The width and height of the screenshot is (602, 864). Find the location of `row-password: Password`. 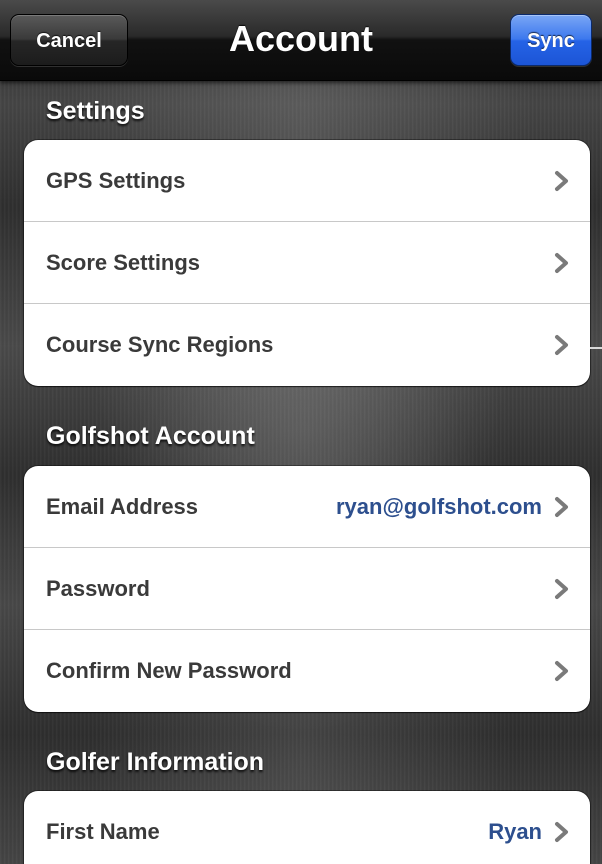

row-password: Password is located at coordinates (307, 589).